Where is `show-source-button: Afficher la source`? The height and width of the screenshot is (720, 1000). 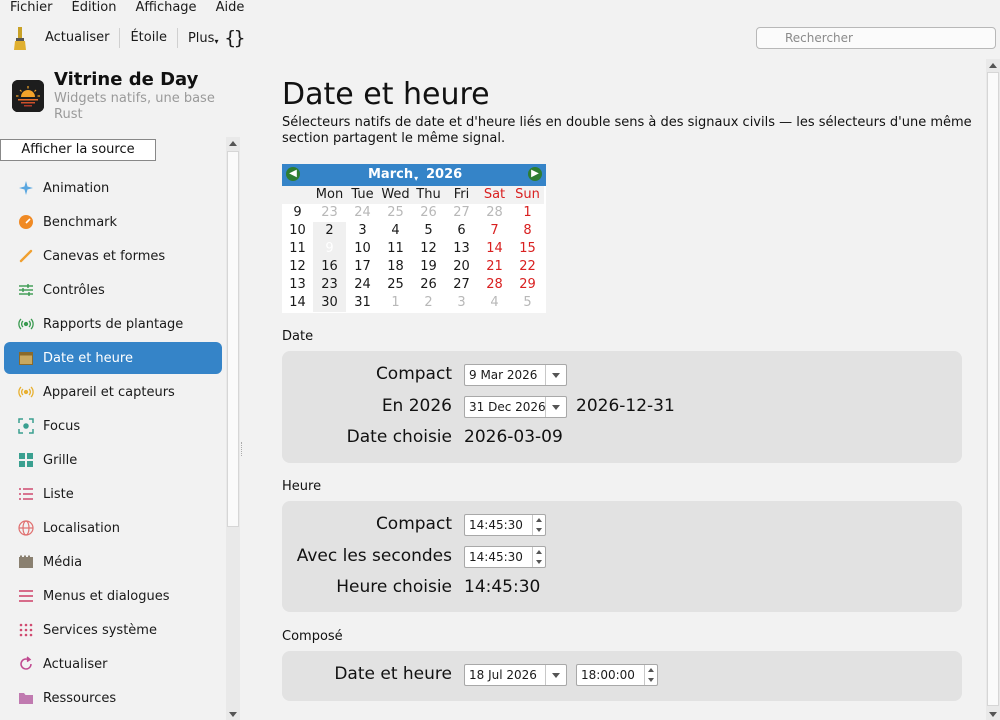 show-source-button: Afficher la source is located at coordinates (78, 150).